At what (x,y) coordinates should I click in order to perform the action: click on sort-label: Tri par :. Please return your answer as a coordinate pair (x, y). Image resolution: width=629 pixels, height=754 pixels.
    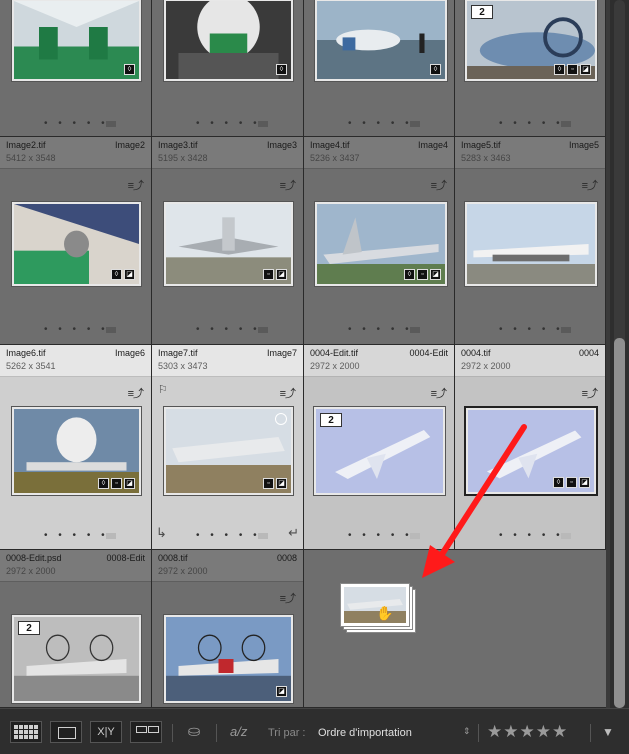
    Looking at the image, I should click on (287, 733).